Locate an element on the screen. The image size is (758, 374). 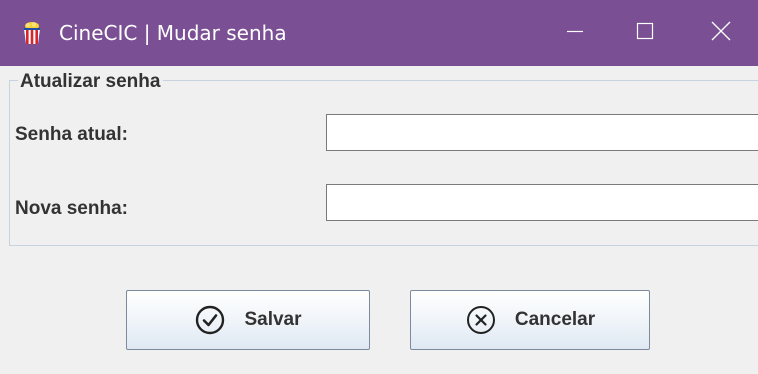
maximize-button is located at coordinates (645, 33).